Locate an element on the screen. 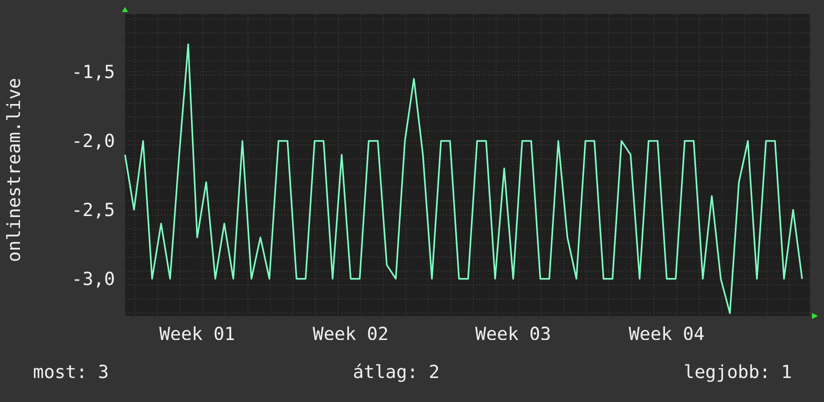 The image size is (824, 402). stat-text: legjobb: 1 is located at coordinates (738, 372).